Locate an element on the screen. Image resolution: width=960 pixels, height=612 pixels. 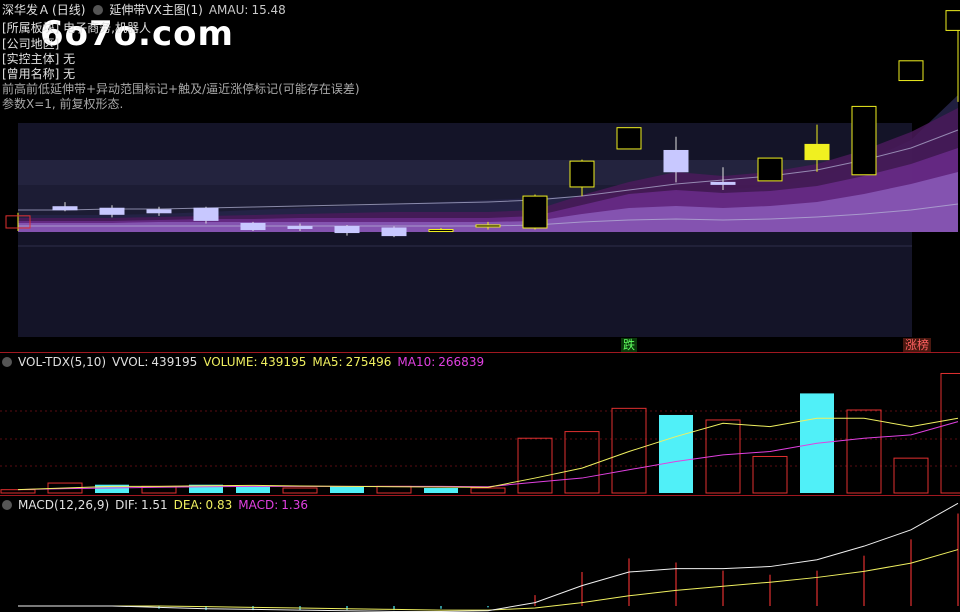
volume-label: VOLUME: is located at coordinates (230, 362).